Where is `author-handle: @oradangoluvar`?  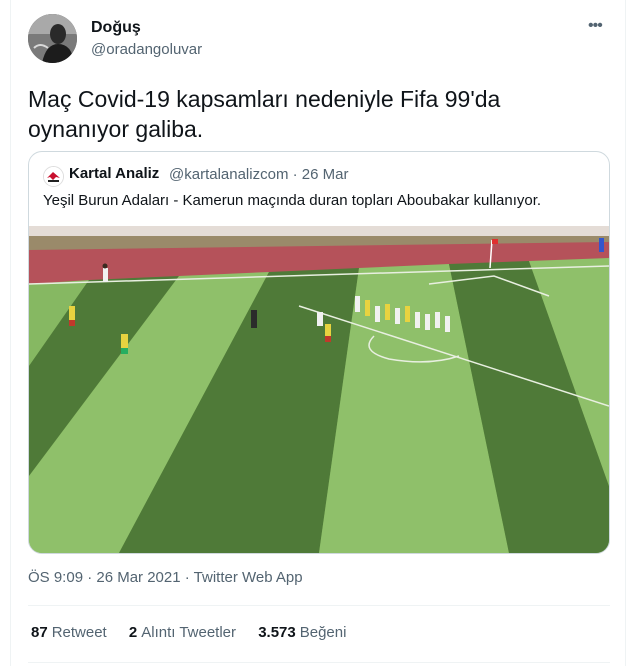 author-handle: @oradangoluvar is located at coordinates (146, 49).